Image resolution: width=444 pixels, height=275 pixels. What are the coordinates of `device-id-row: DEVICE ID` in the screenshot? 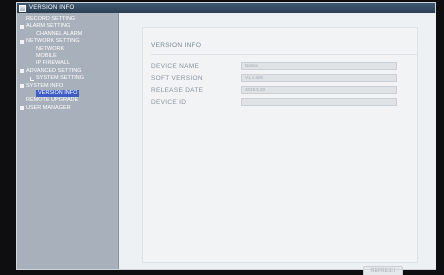 It's located at (284, 102).